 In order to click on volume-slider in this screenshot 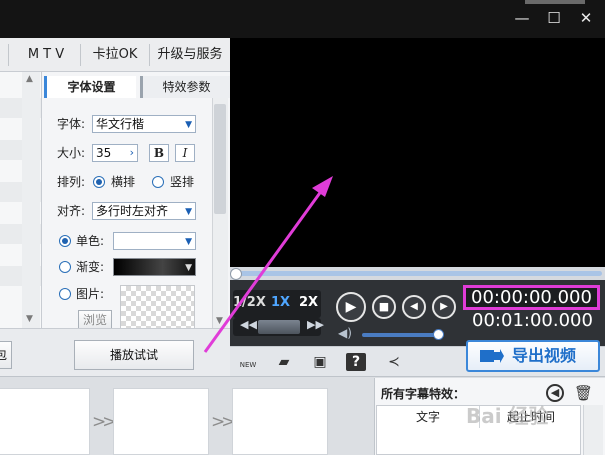, I will do `click(401, 335)`.